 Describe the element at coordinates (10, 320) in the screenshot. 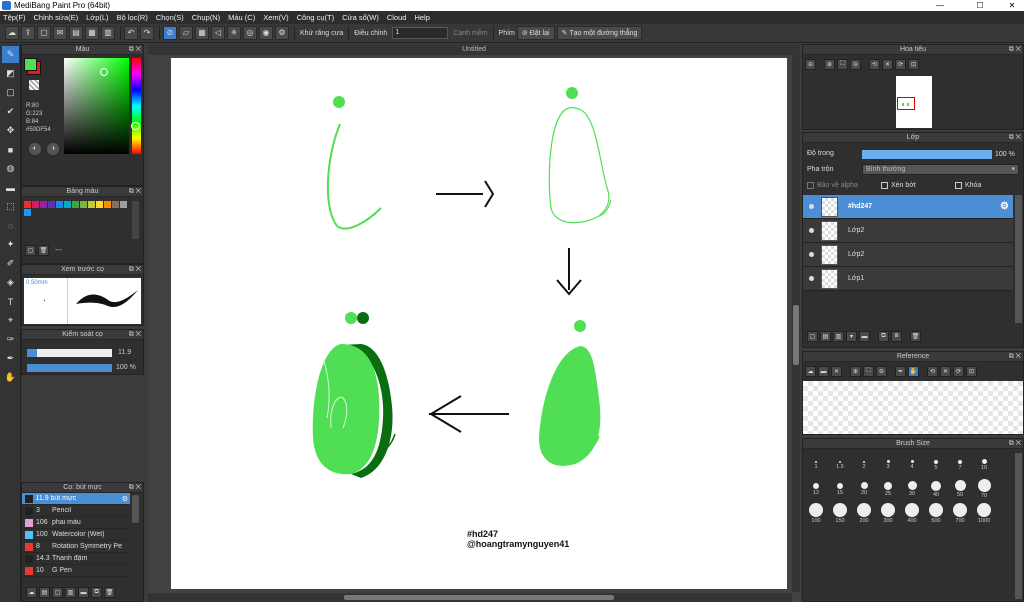

I see `operation-tool-icon: ⌖` at that location.